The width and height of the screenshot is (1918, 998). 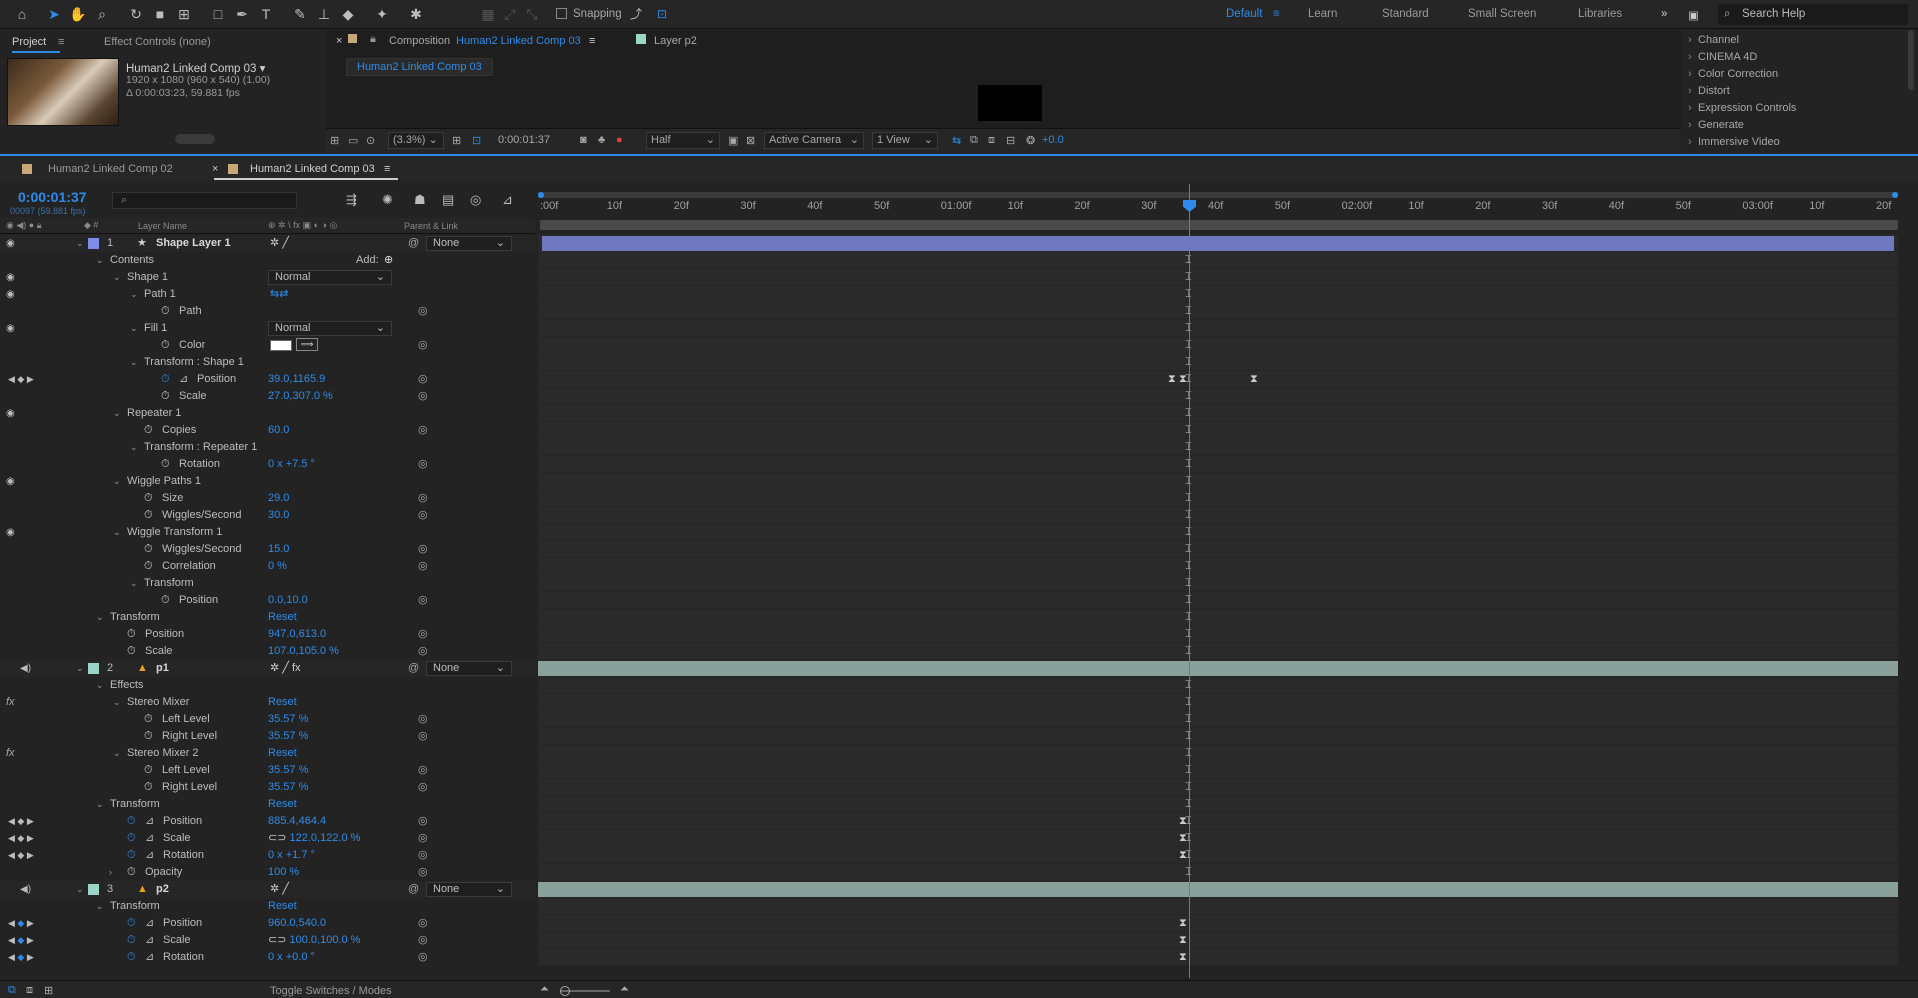 What do you see at coordinates (956, 140) in the screenshot?
I see `toggle-pixel-aspect-icon: ⇆` at bounding box center [956, 140].